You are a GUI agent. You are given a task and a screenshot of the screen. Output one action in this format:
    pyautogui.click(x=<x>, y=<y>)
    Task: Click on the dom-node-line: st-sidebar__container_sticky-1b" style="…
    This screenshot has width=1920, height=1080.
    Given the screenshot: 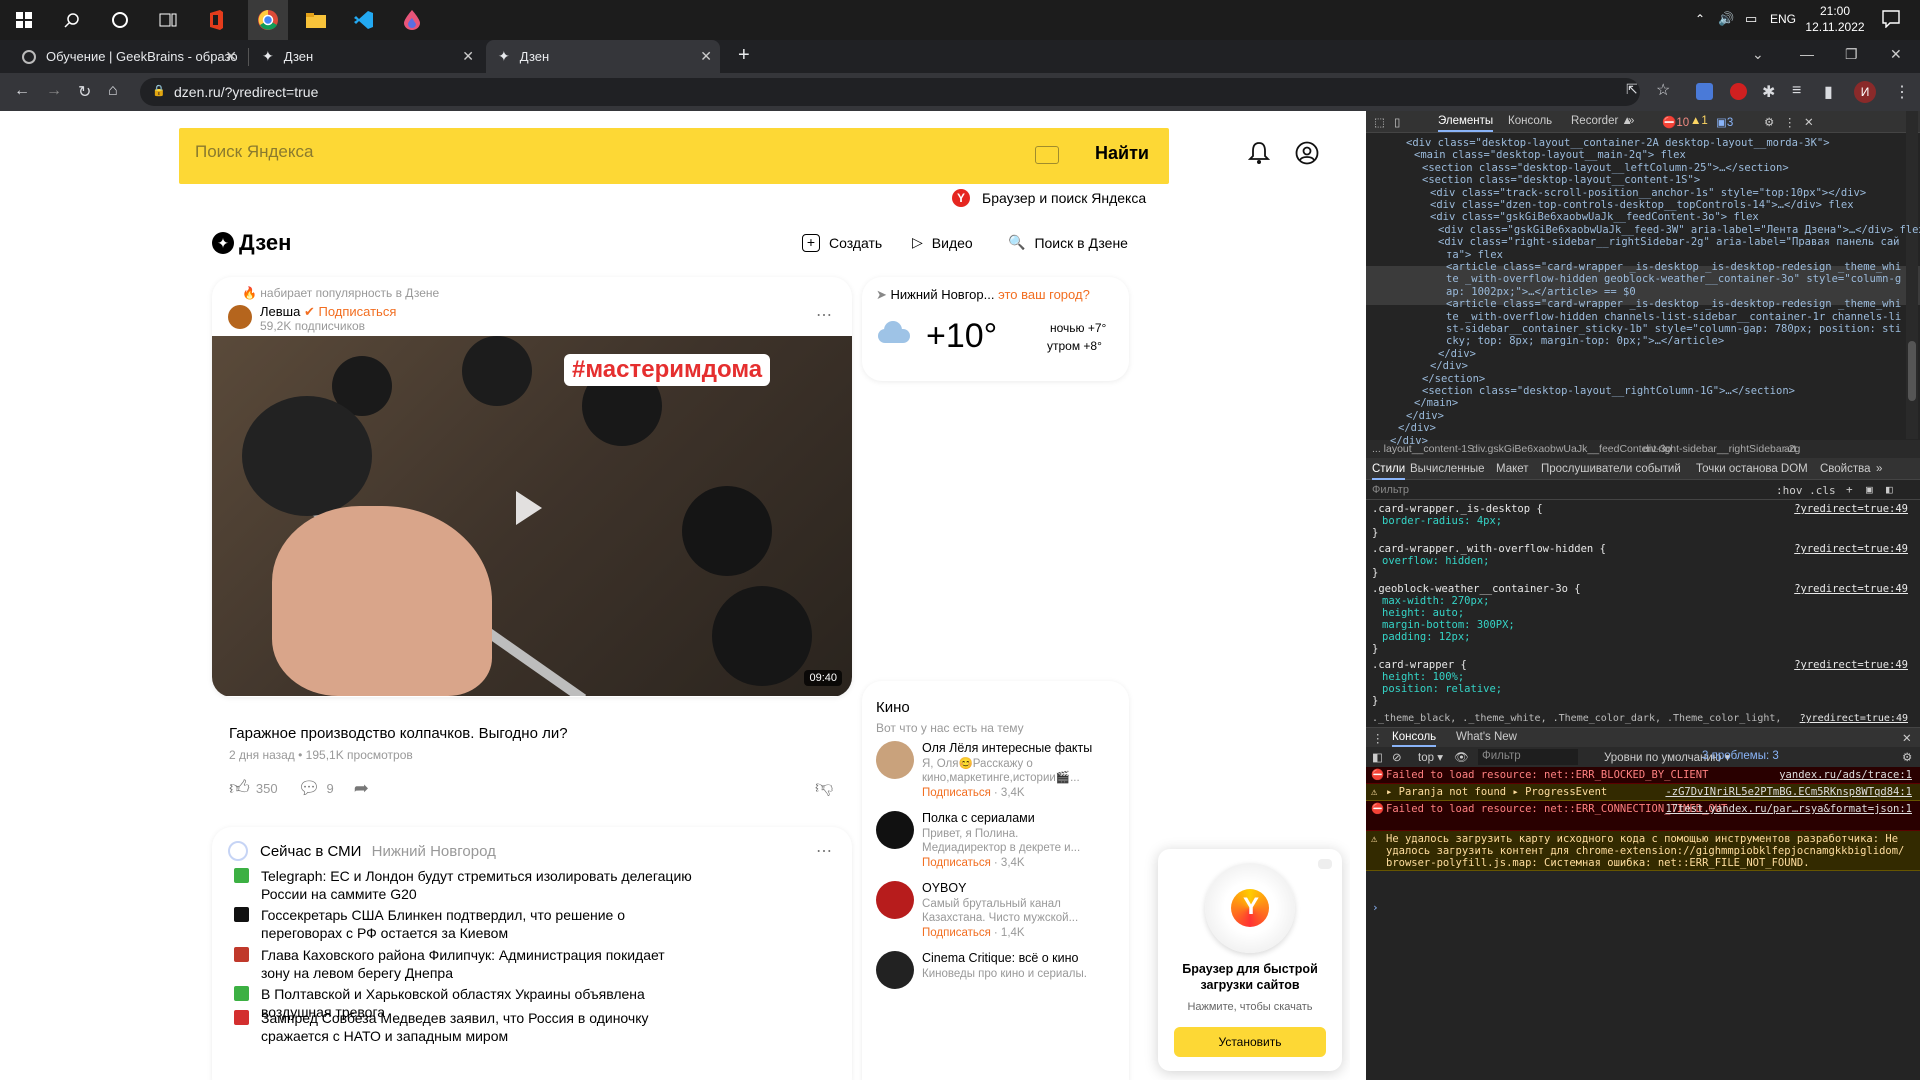 What is the action you would take?
    pyautogui.click(x=1673, y=329)
    